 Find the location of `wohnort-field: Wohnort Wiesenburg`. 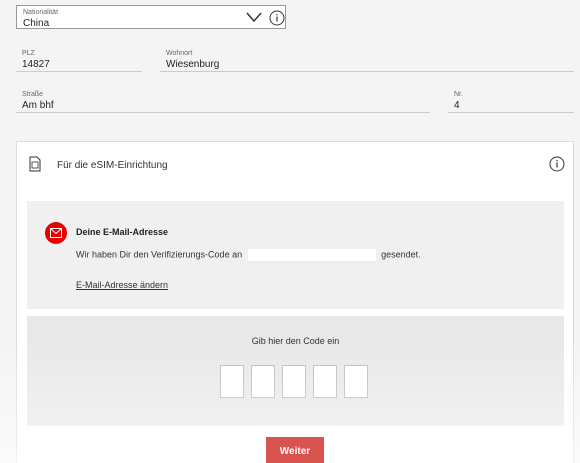

wohnort-field: Wohnort Wiesenburg is located at coordinates (367, 61).